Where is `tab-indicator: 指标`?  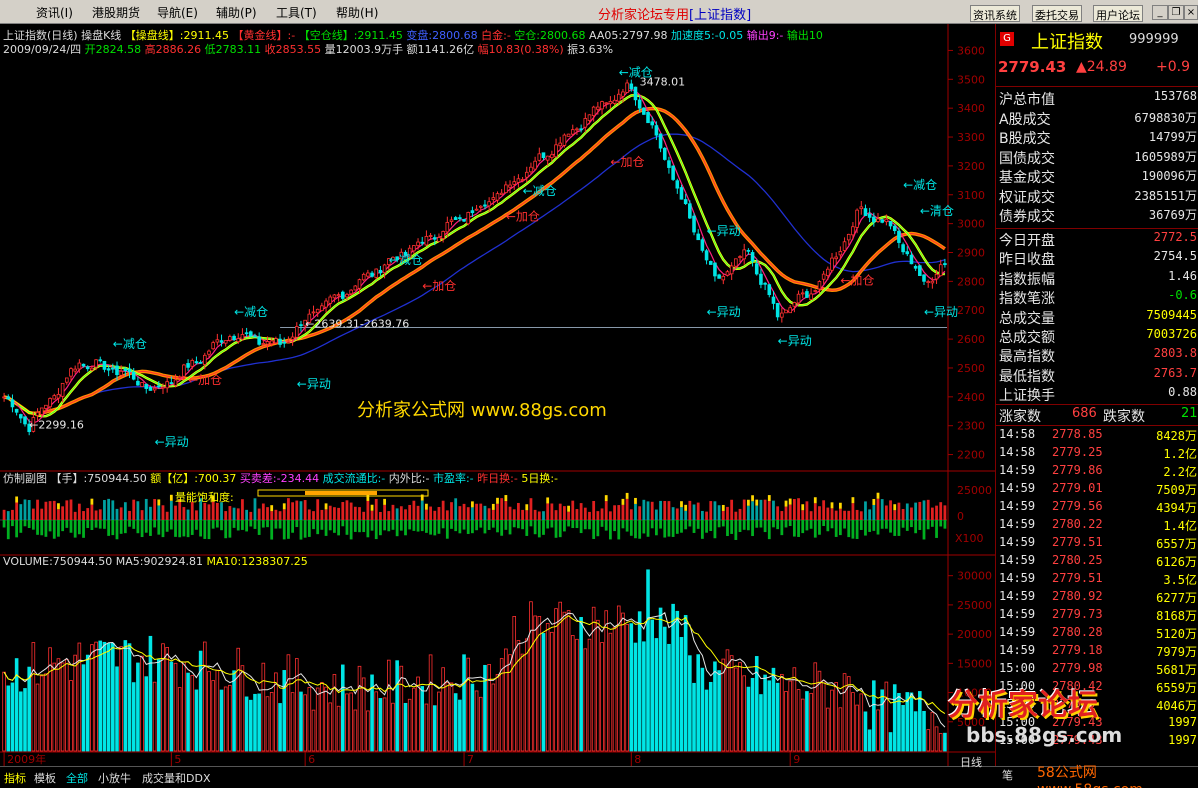
tab-indicator: 指标 is located at coordinates (15, 778).